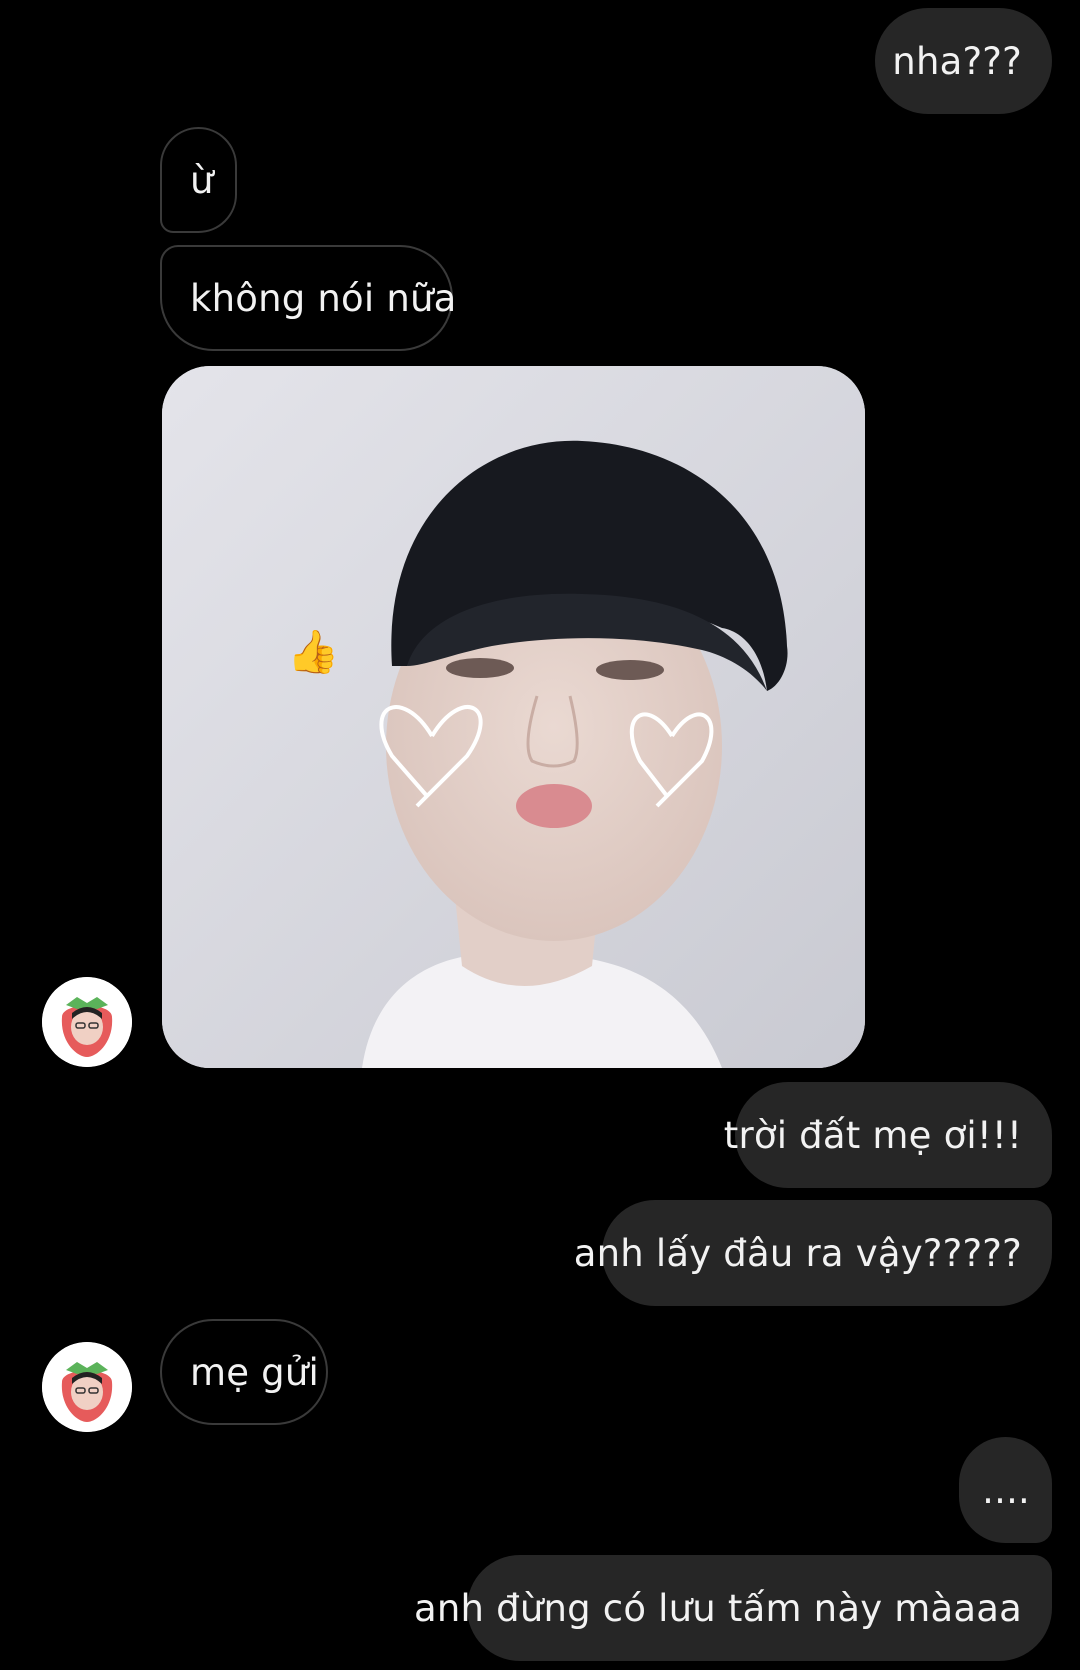 This screenshot has width=1080, height=1670. I want to click on outgoing-message: anh đừng có lưu tấm này màaaa, so click(733, 1608).